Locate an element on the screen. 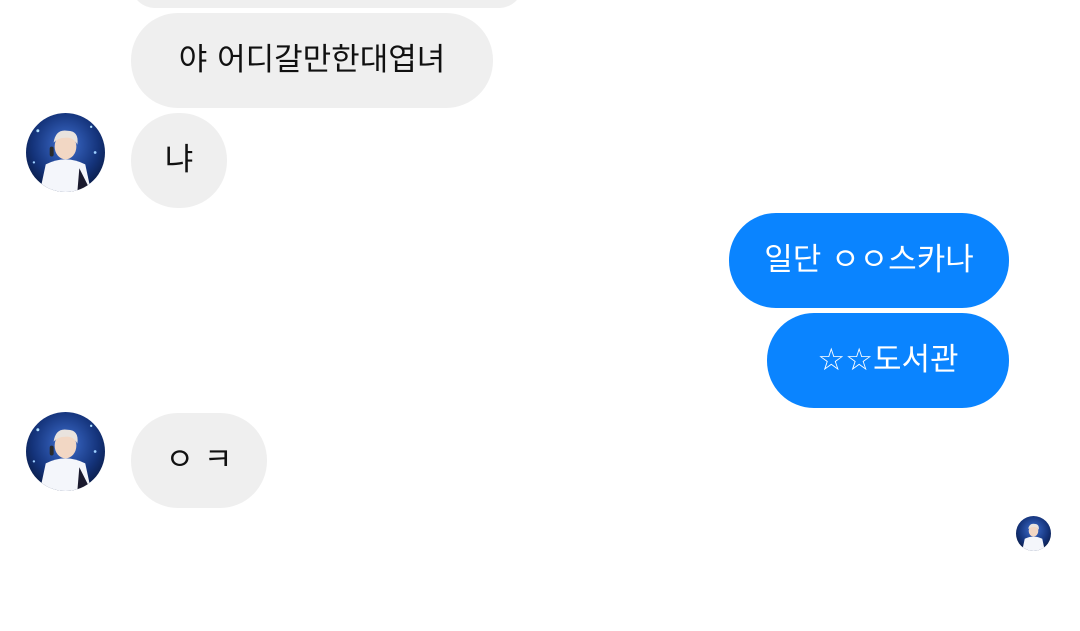  seen-indicator-avatar is located at coordinates (1033, 533).